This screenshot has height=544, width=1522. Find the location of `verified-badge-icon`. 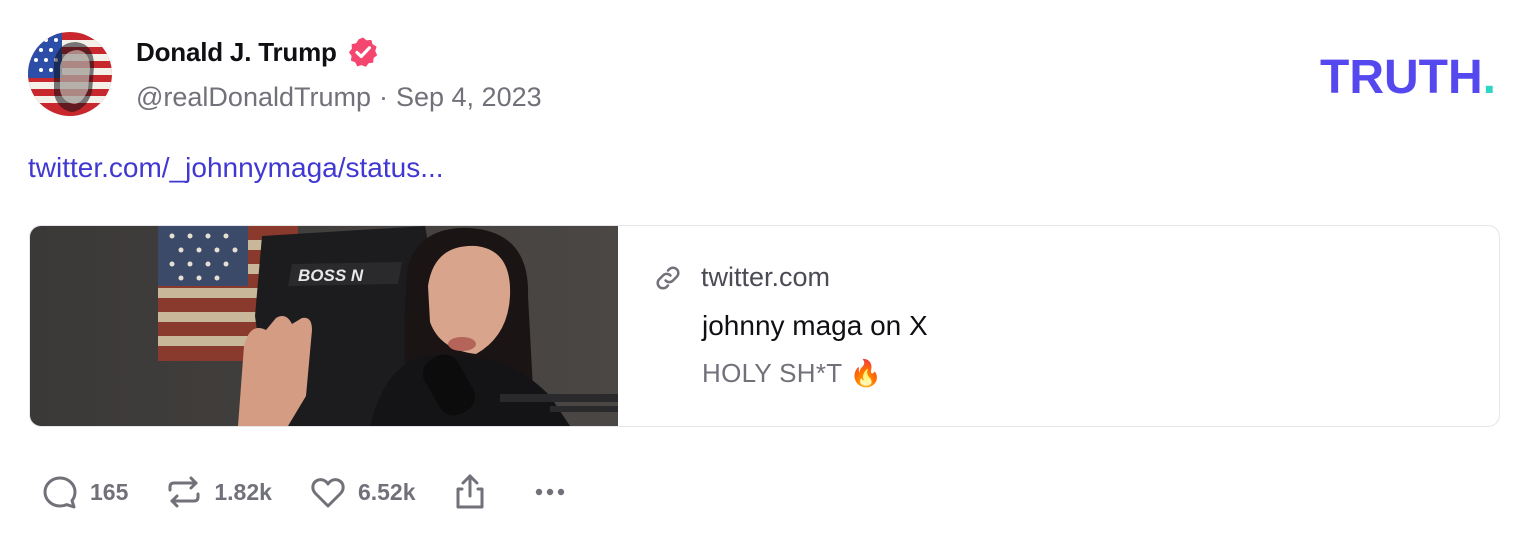

verified-badge-icon is located at coordinates (362, 52).